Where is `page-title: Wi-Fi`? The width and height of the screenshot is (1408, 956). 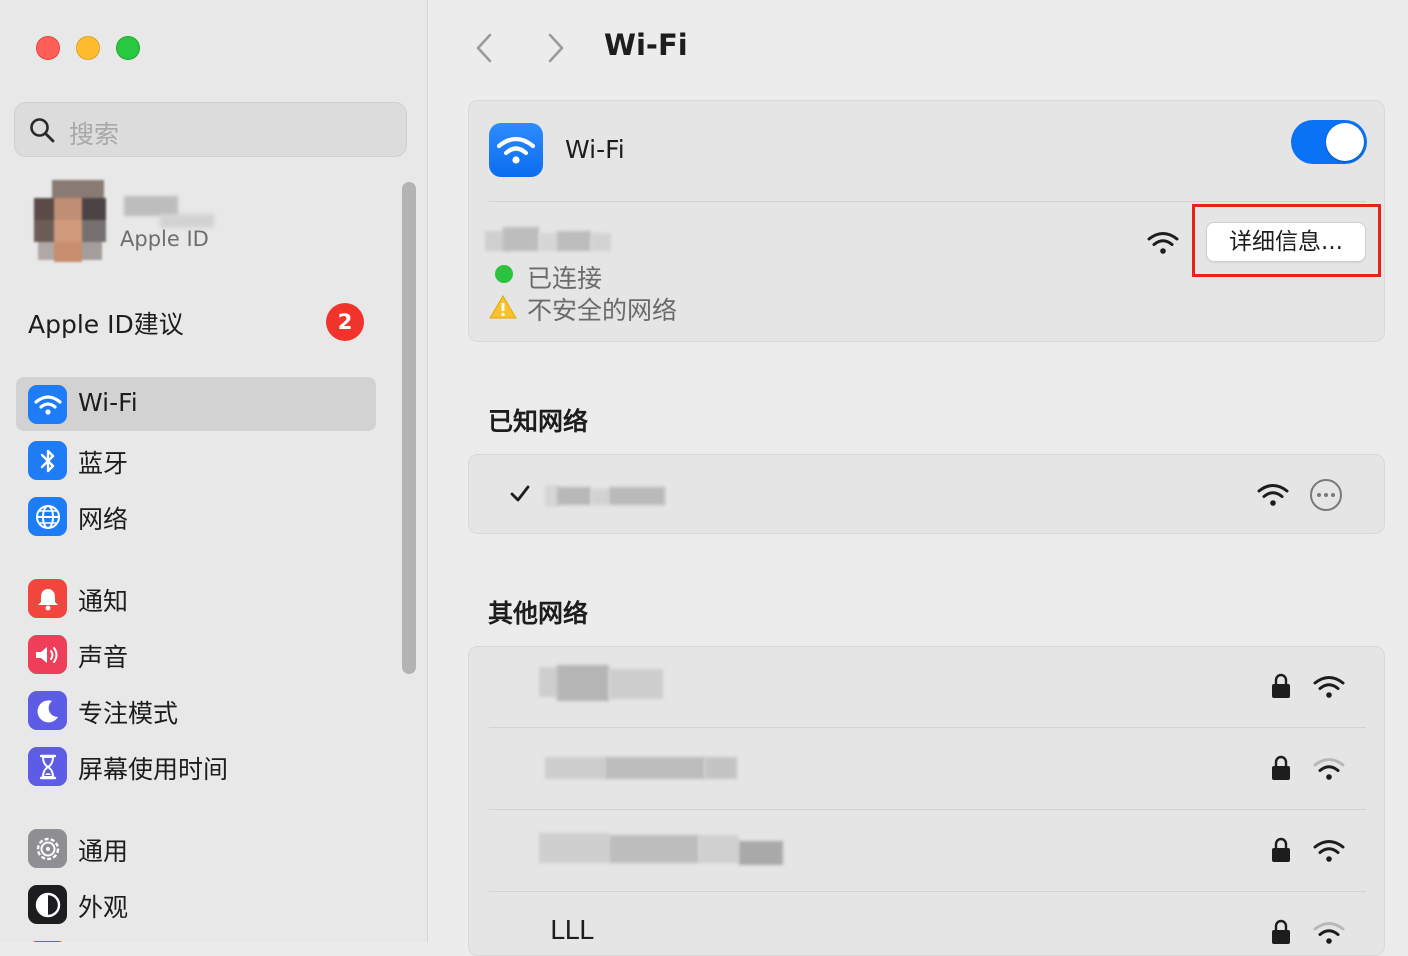
page-title: Wi-Fi is located at coordinates (646, 45).